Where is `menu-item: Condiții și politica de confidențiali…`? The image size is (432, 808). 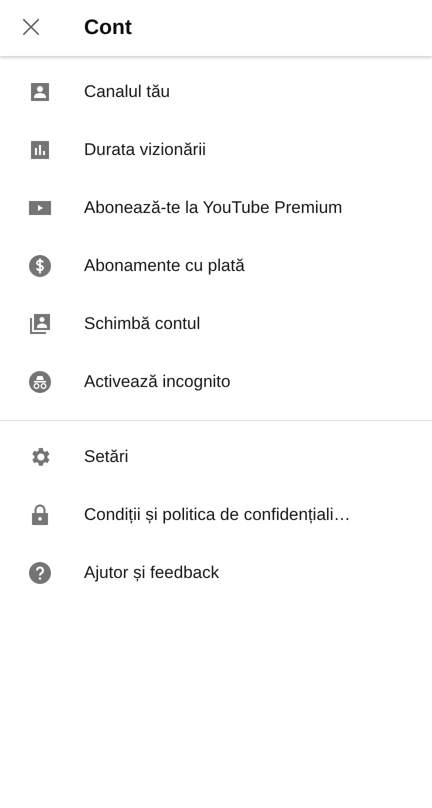
menu-item: Condiții și politica de confidențiali… is located at coordinates (216, 515).